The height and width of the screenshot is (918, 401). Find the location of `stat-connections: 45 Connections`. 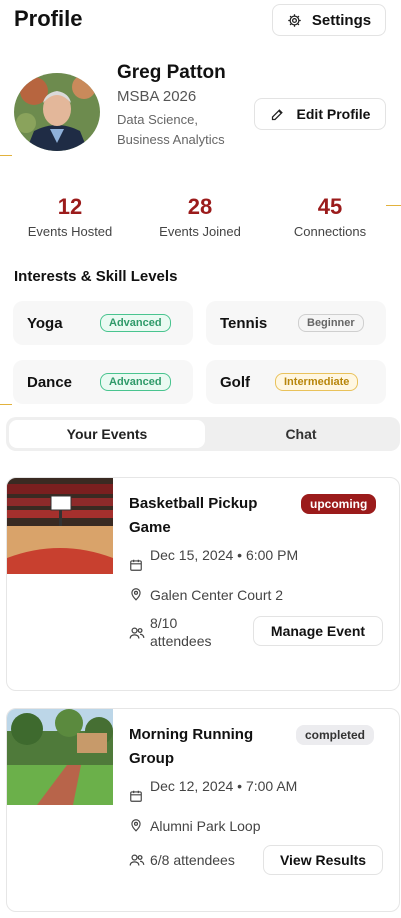

stat-connections: 45 Connections is located at coordinates (330, 216).